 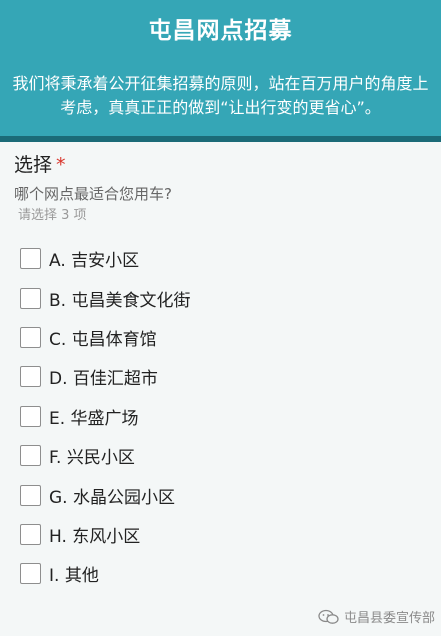 I want to click on option-c: C. 屯昌体育馆, so click(x=227, y=337).